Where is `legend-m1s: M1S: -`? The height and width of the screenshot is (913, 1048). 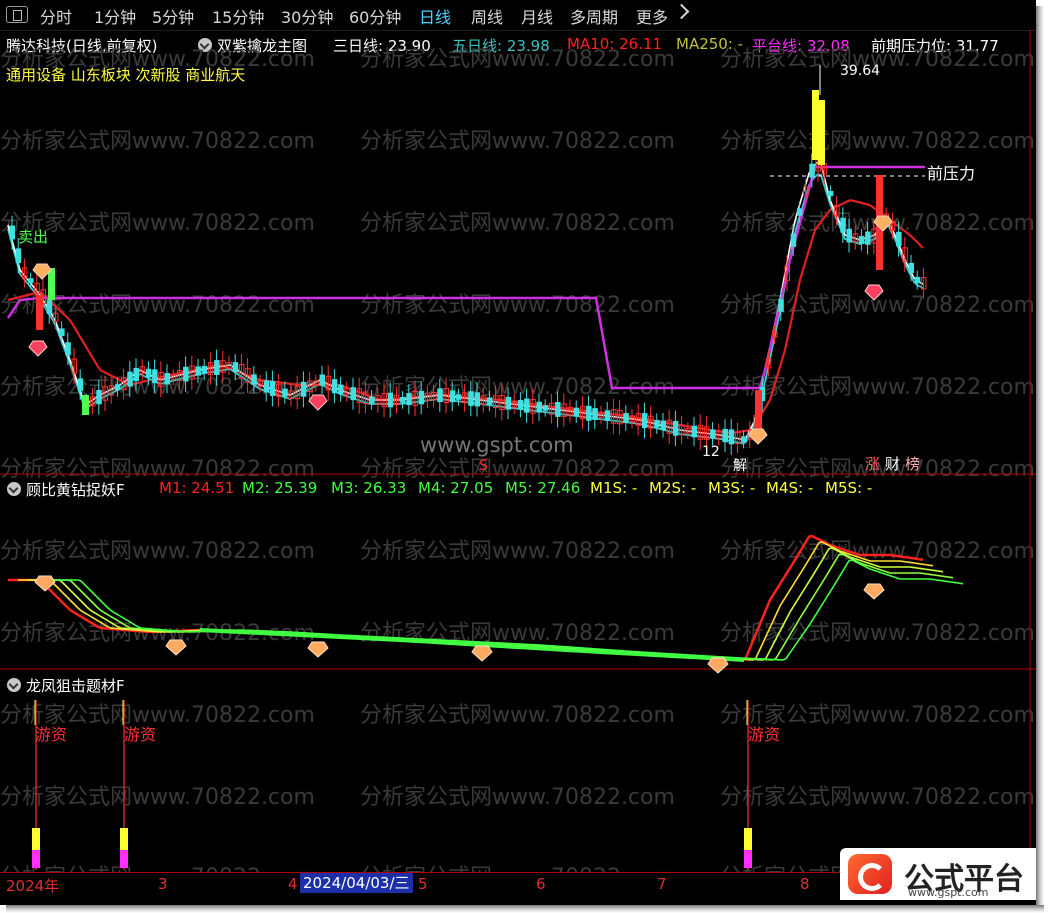 legend-m1s: M1S: - is located at coordinates (614, 488).